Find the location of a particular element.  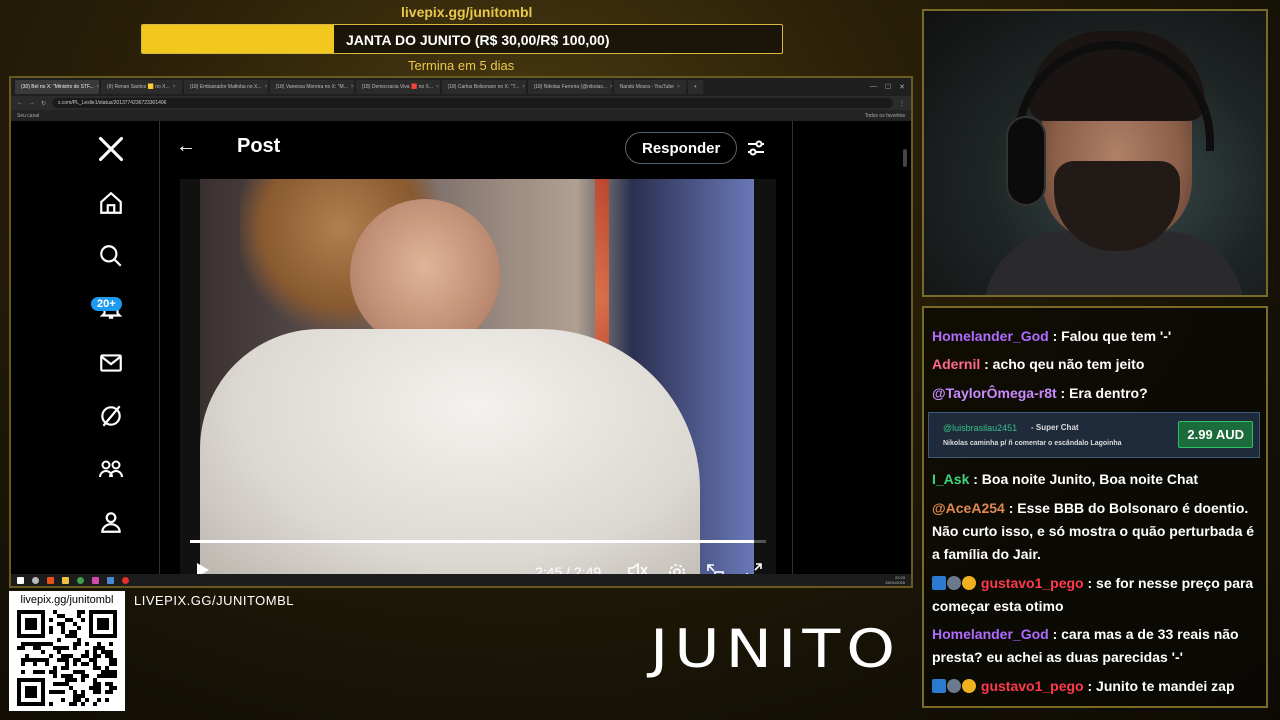

junito-logo: JUNITO is located at coordinates (776, 648).